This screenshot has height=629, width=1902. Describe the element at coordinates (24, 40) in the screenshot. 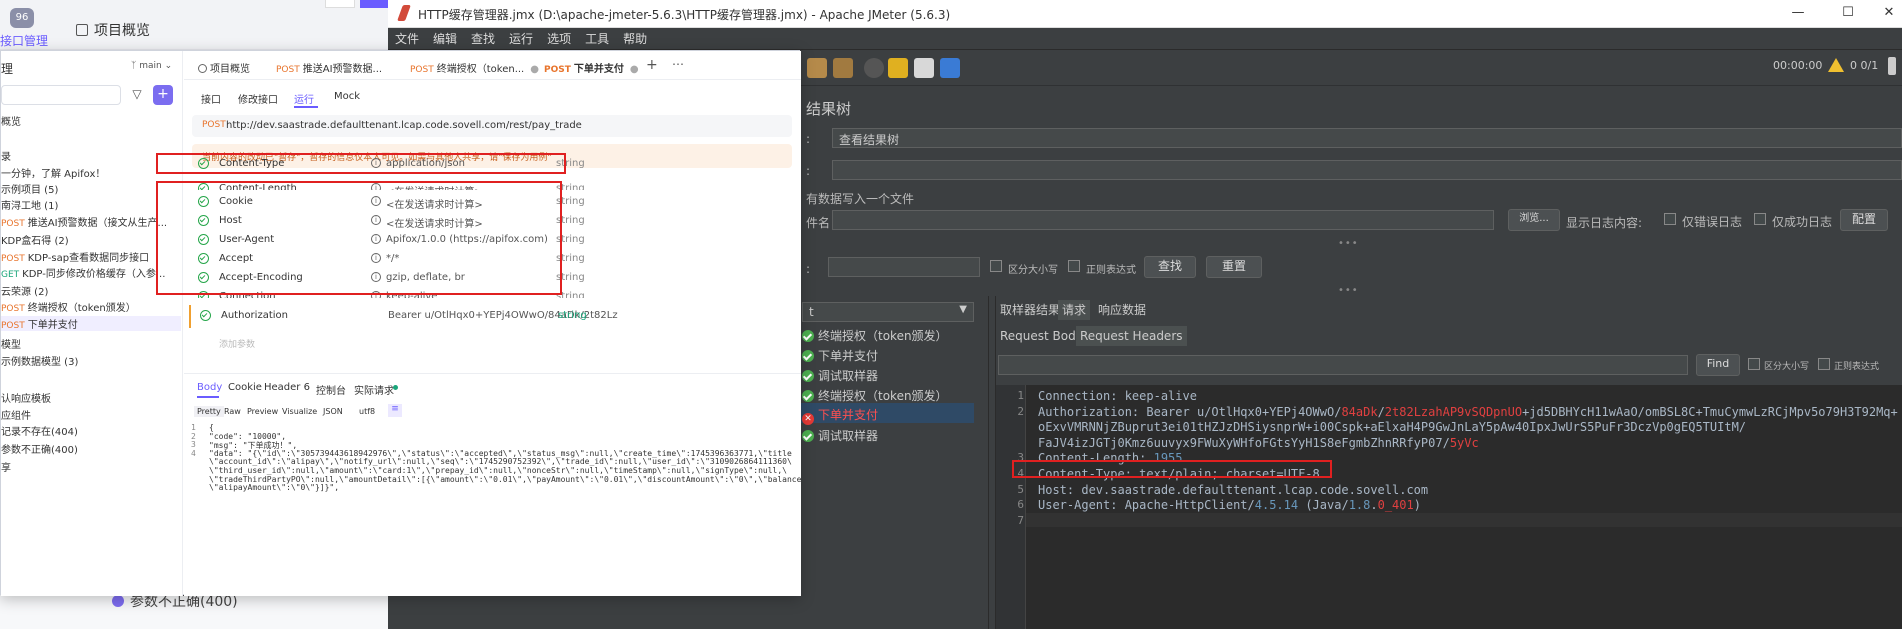

I see `menu-label-api-management: 接口管理` at that location.